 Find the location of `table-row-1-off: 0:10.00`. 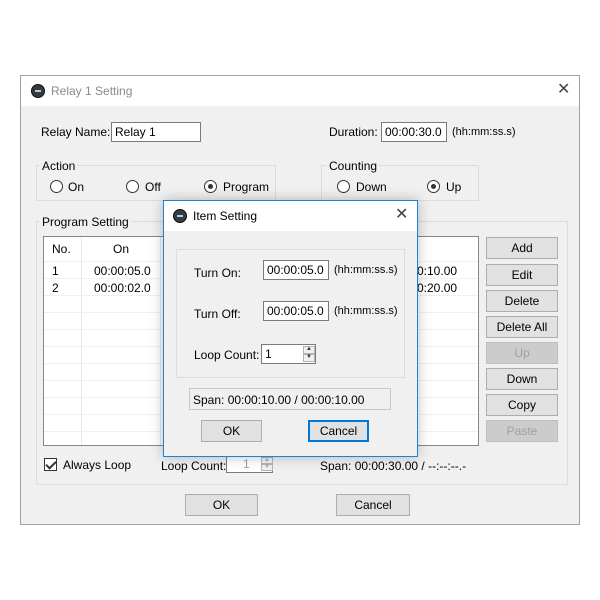

table-row-1-off: 0:10.00 is located at coordinates (437, 271).